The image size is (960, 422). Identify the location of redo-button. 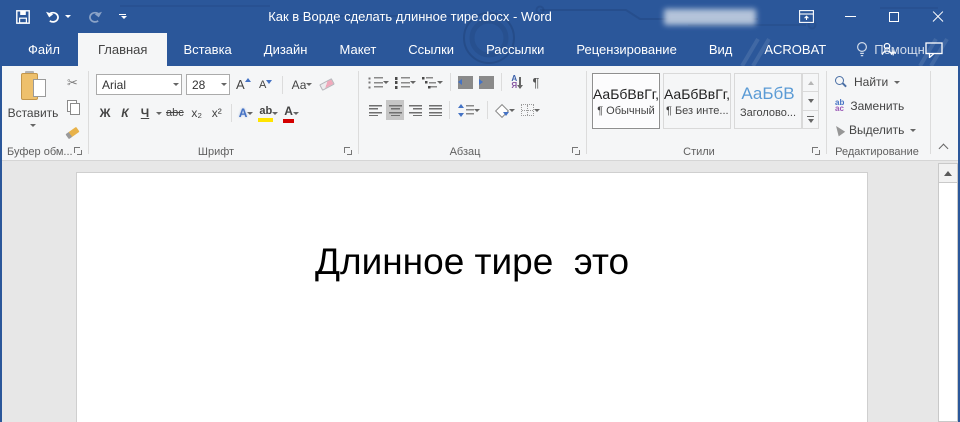
(94, 17).